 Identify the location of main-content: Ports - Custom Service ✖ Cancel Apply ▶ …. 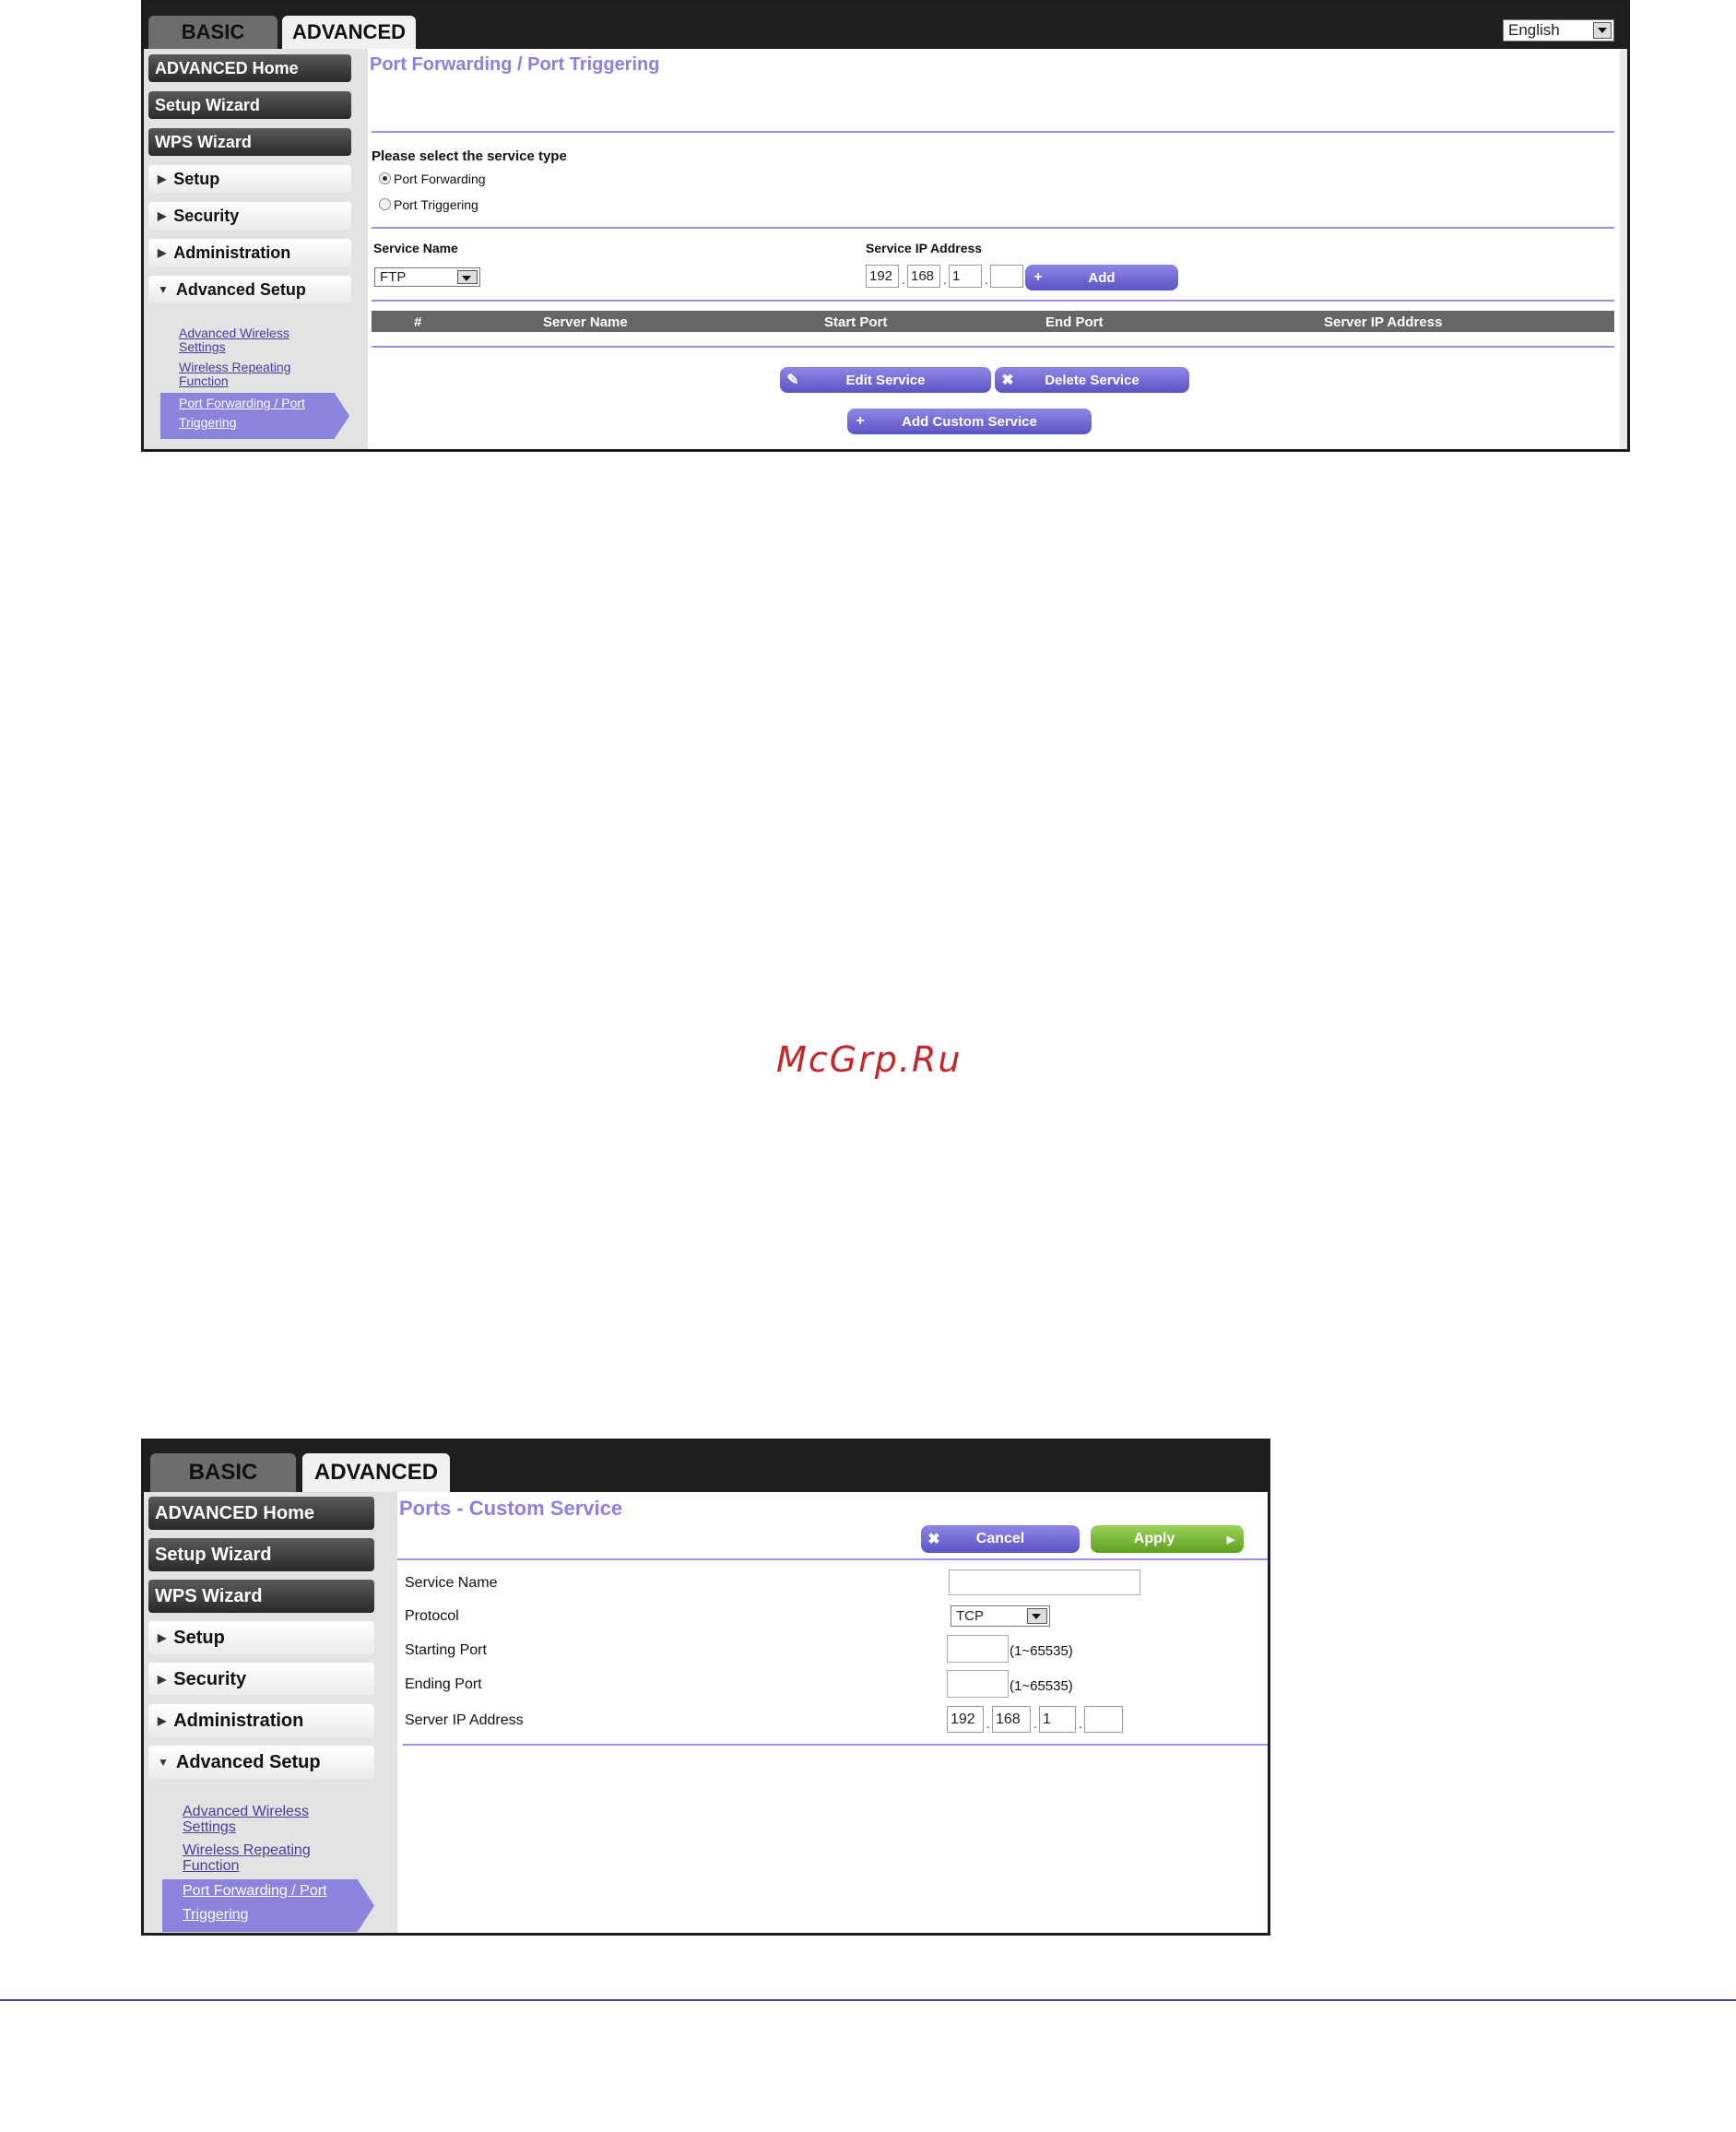
(832, 1712).